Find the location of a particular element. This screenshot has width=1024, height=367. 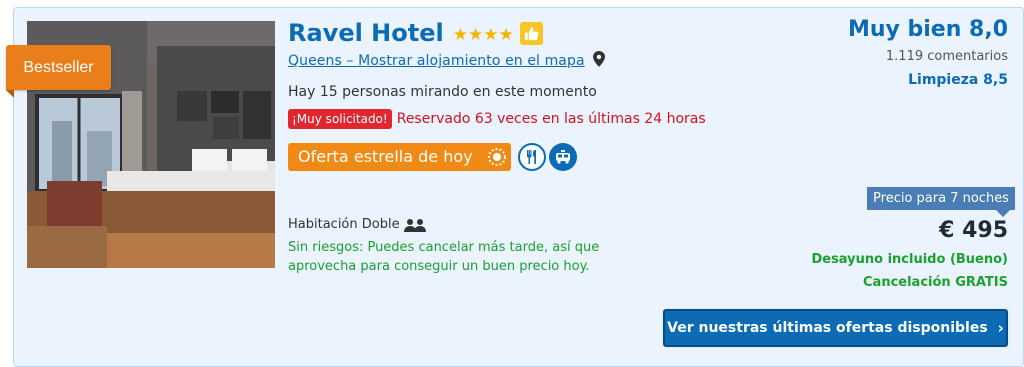

see-offers-label: Ver nuestras últimas ofertas disponibles is located at coordinates (827, 328).